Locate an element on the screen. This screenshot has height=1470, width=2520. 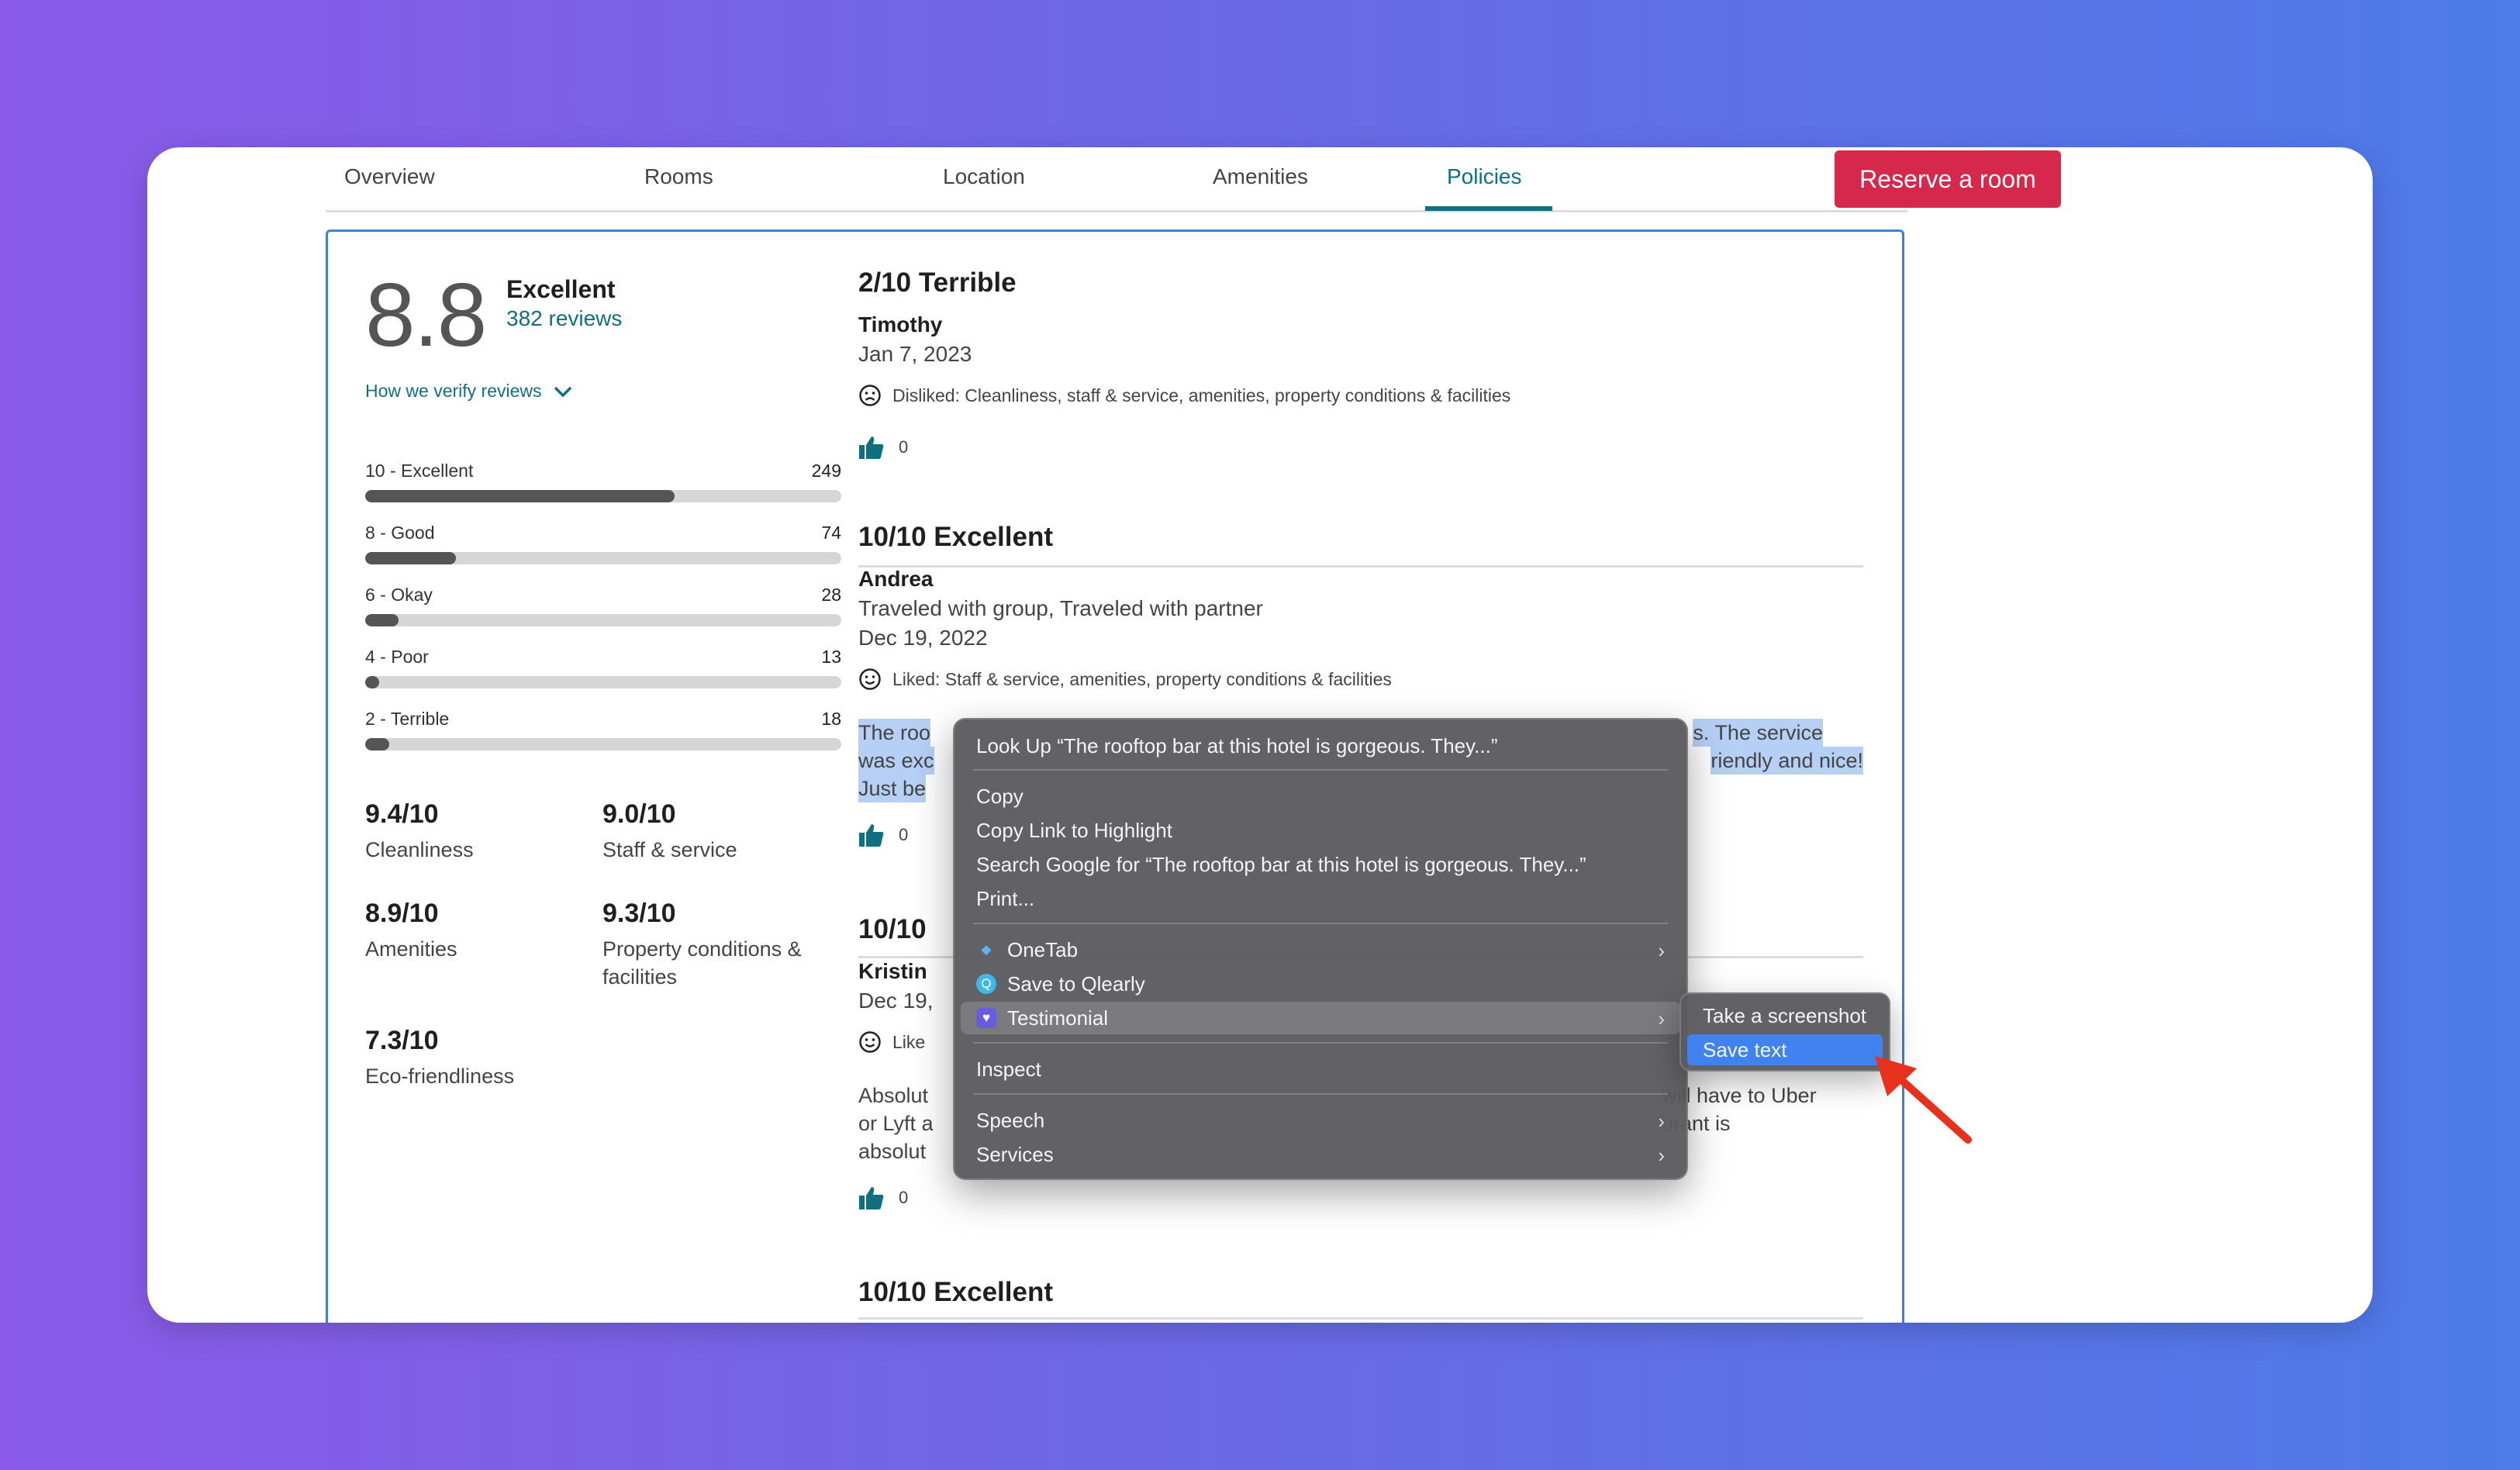
selected-text-line: riendly and nice! is located at coordinates (1786, 761).